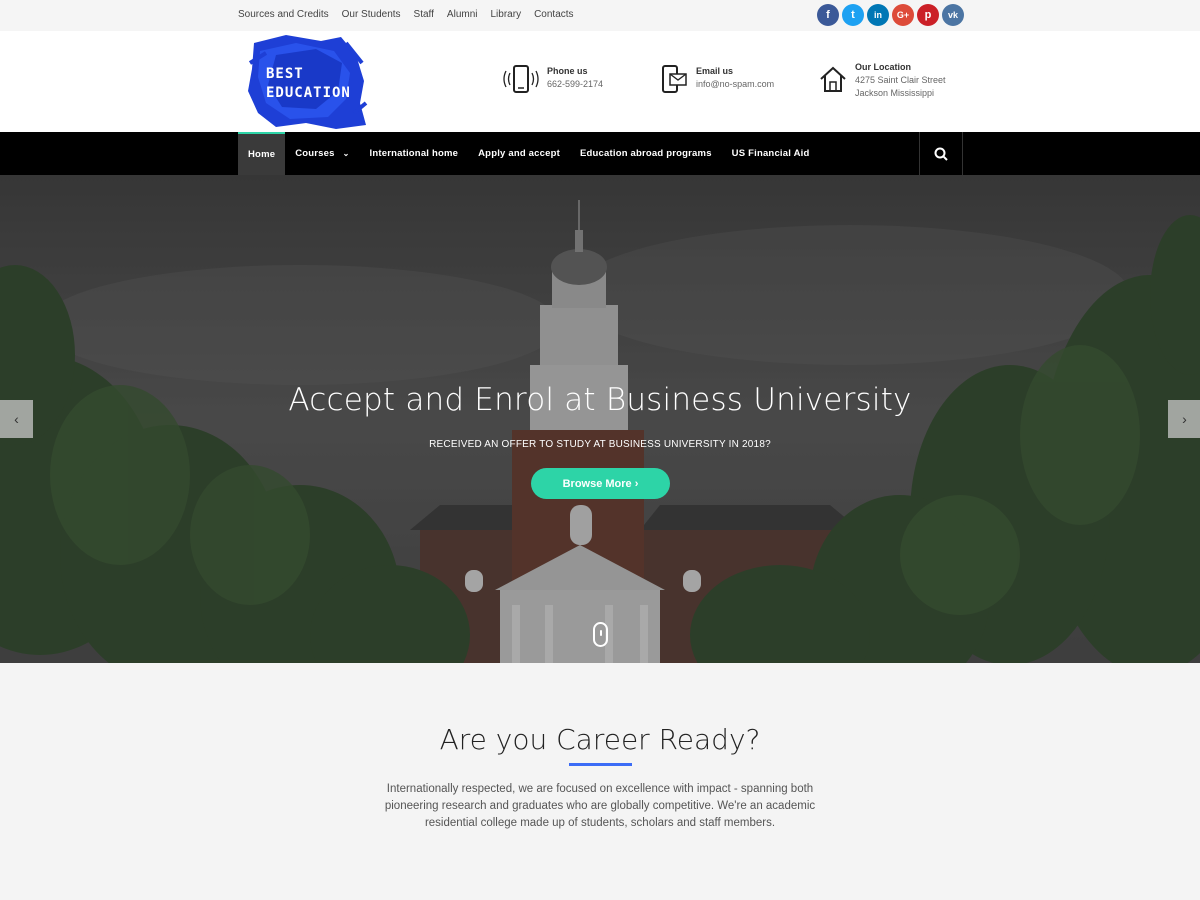 This screenshot has height=900, width=1200. I want to click on nav-label-education-abroad: Education abroad programs, so click(645, 153).